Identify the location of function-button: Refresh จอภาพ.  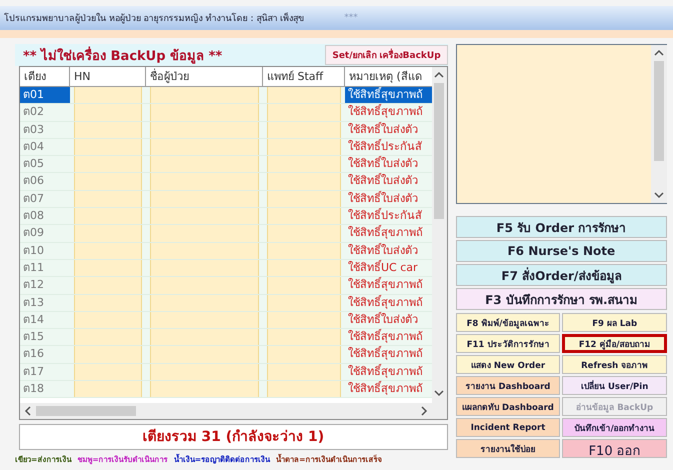
(614, 364).